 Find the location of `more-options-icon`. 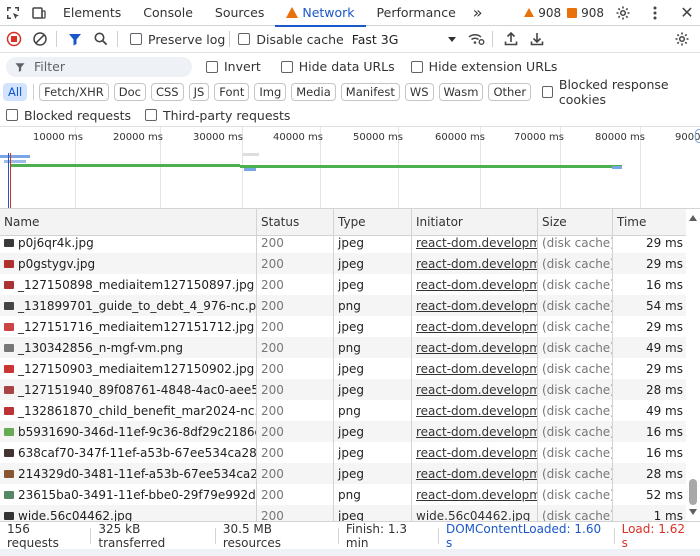

more-options-icon is located at coordinates (655, 13).